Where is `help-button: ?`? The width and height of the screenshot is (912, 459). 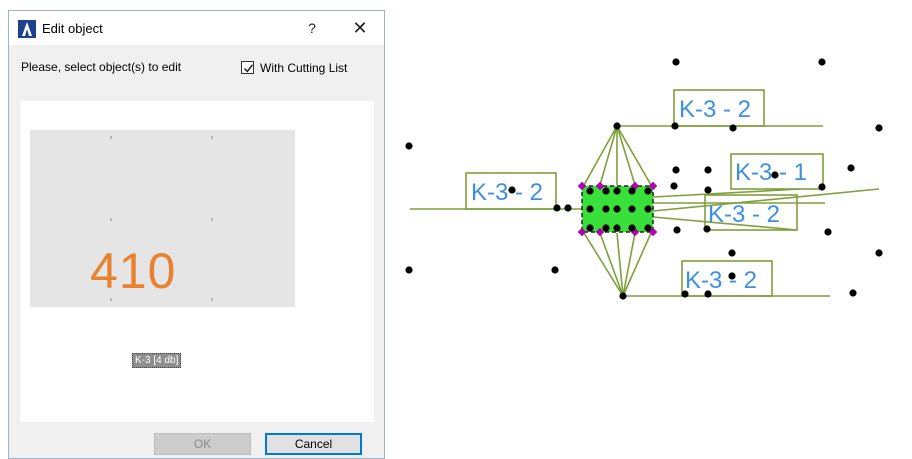
help-button: ? is located at coordinates (312, 28).